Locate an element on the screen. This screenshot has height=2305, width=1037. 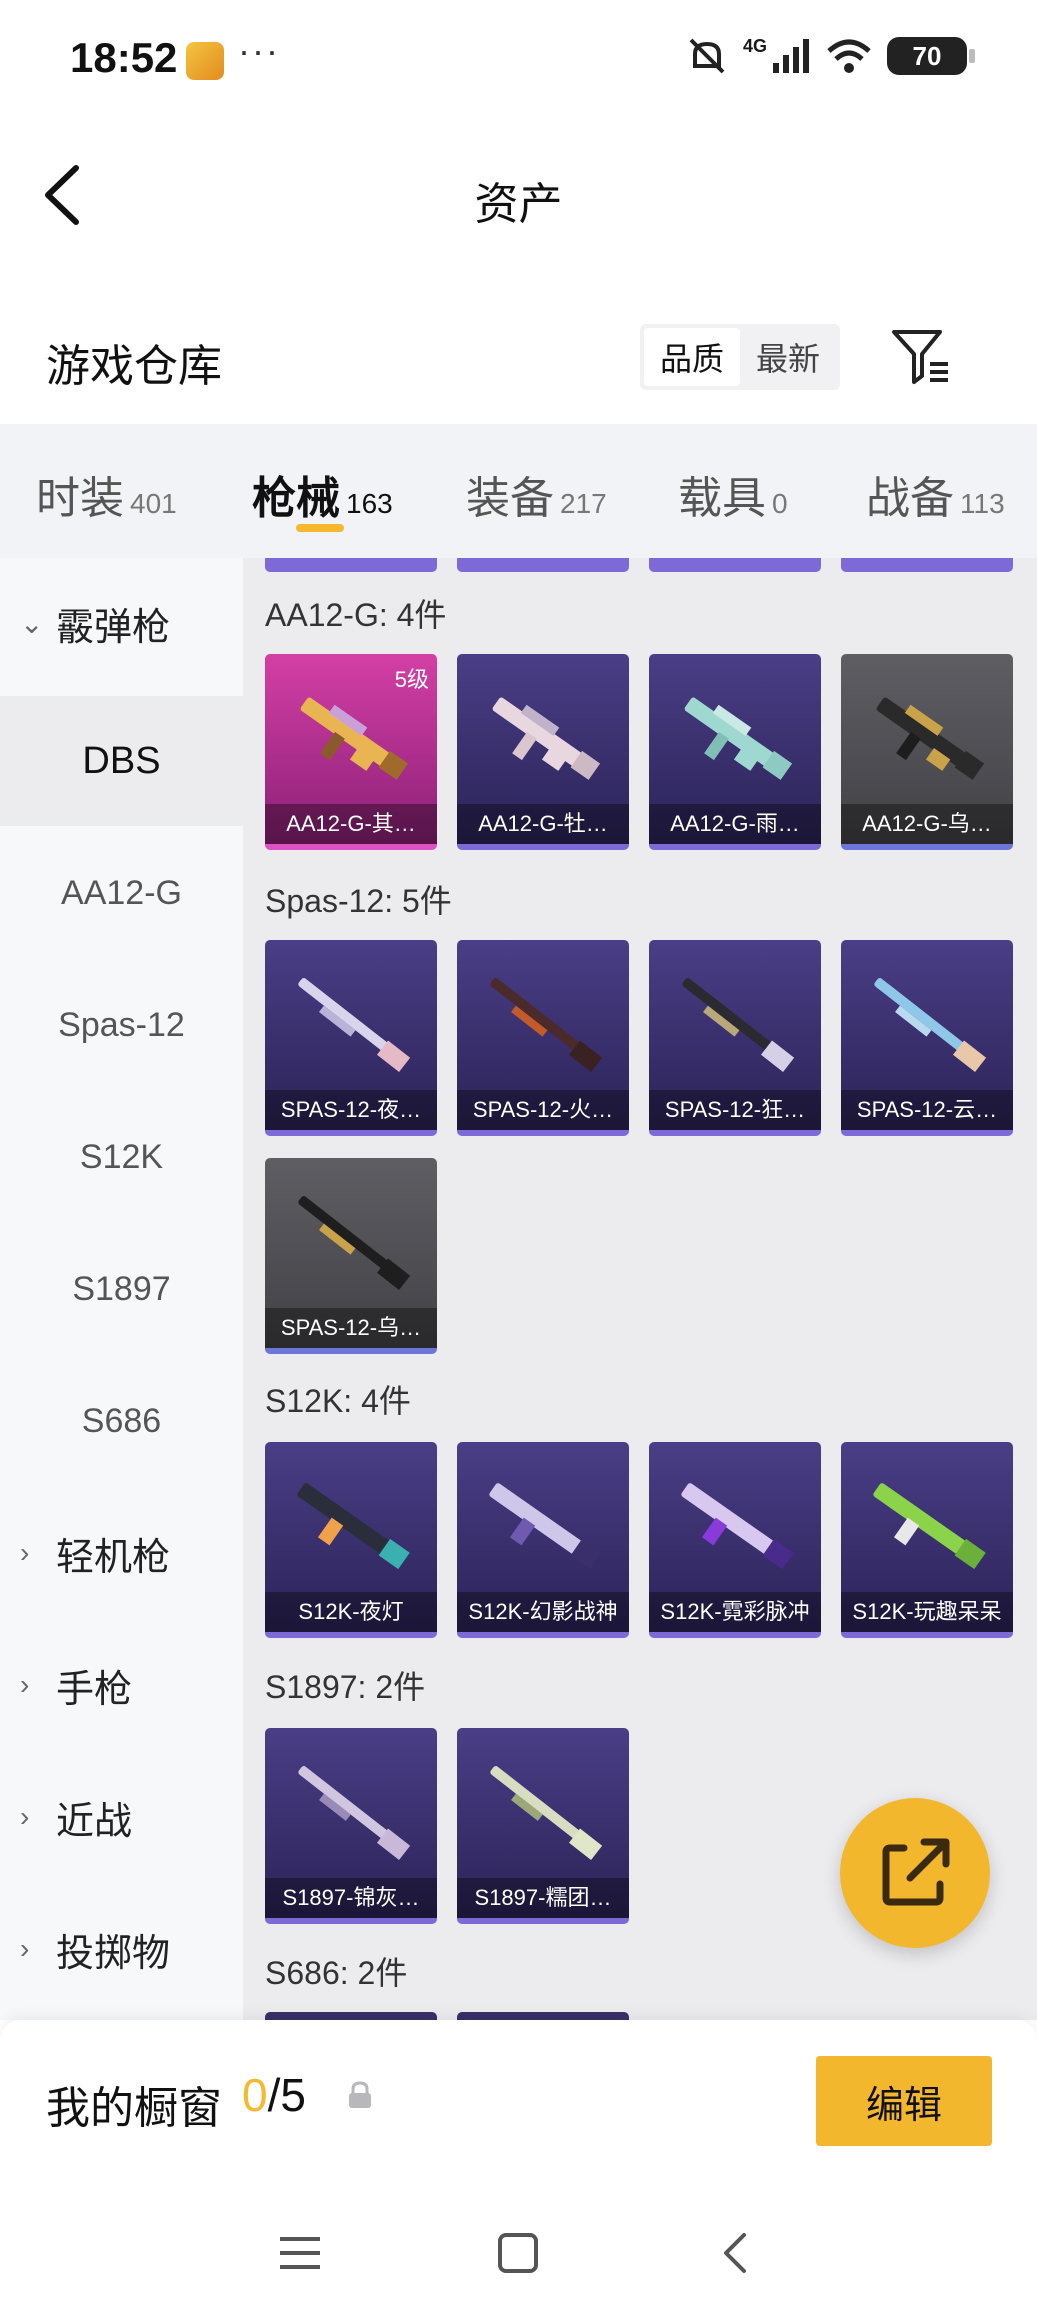
weapon-card: S12K-霓彩脉冲 is located at coordinates (735, 1540).